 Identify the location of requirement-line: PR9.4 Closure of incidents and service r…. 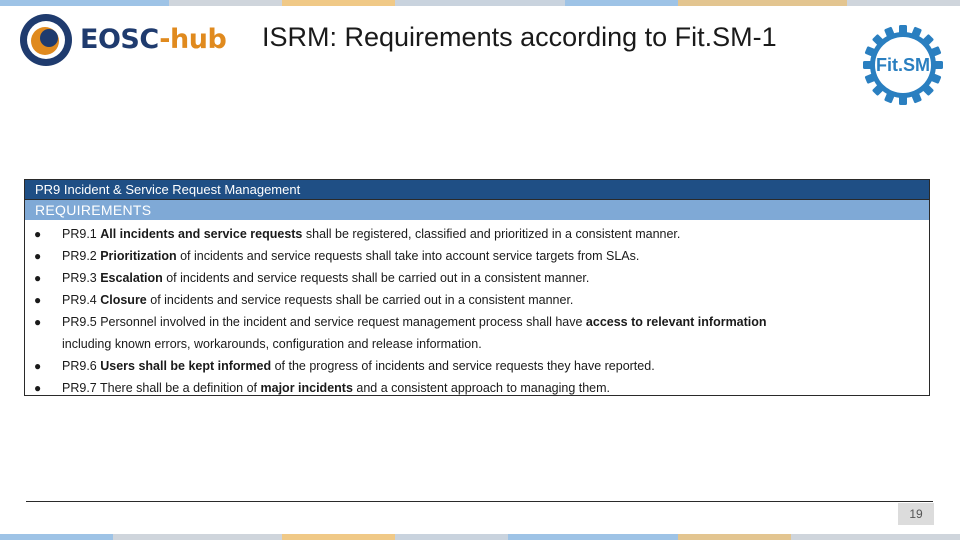
(475, 300).